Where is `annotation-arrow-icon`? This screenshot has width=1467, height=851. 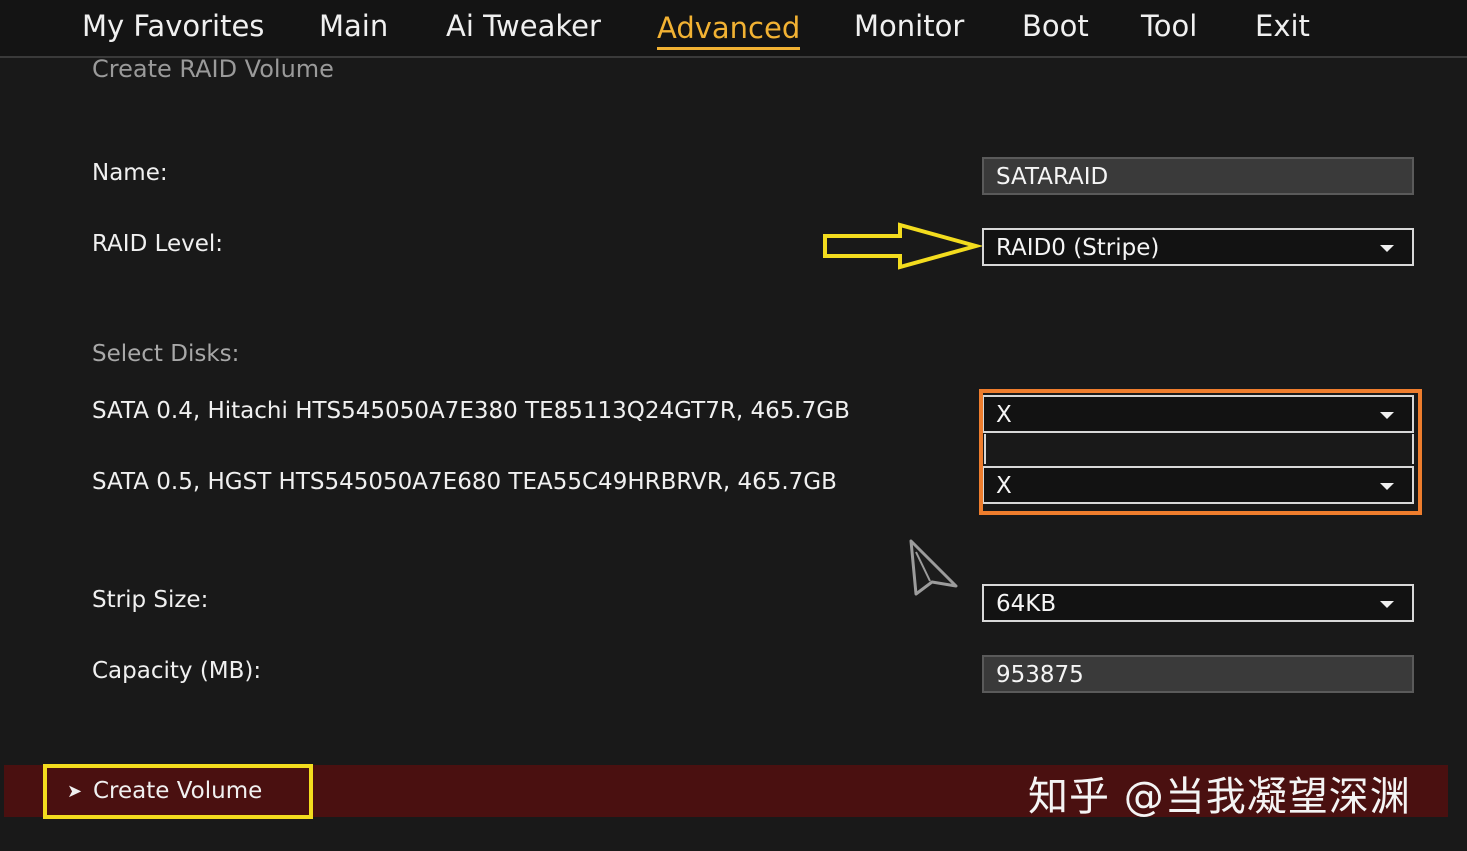 annotation-arrow-icon is located at coordinates (902, 246).